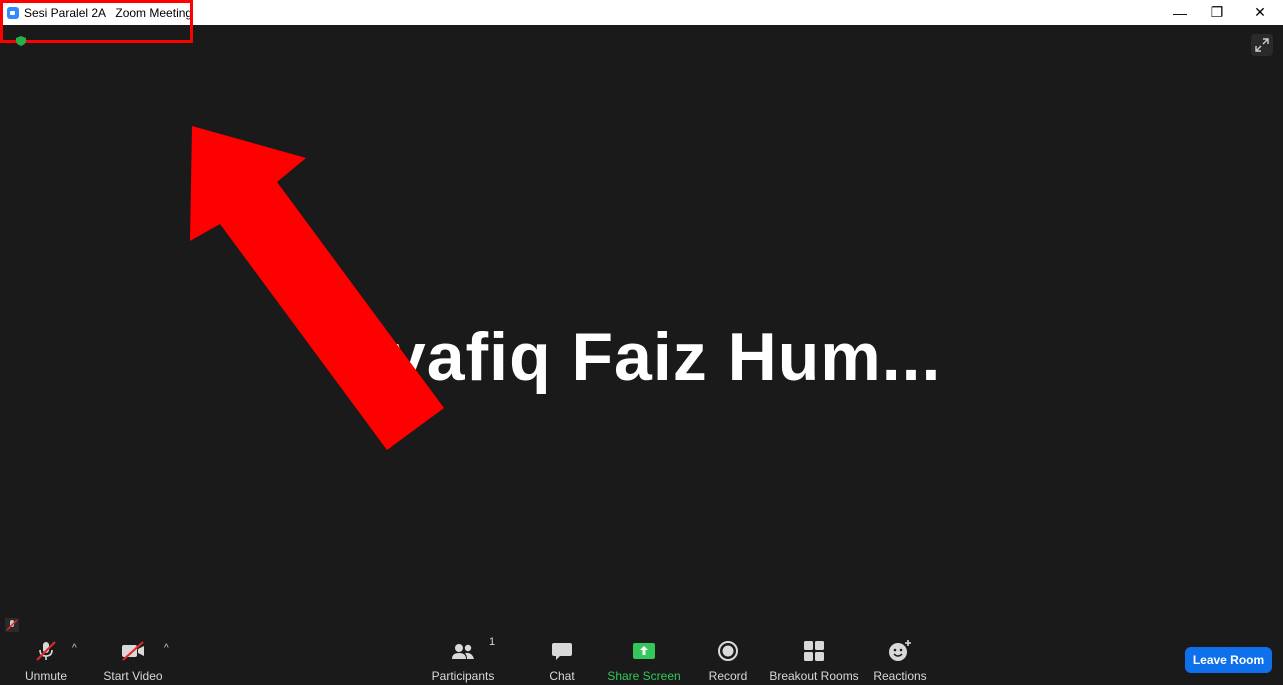  Describe the element at coordinates (814, 676) in the screenshot. I see `breakout-rooms-label: Breakout Rooms` at that location.